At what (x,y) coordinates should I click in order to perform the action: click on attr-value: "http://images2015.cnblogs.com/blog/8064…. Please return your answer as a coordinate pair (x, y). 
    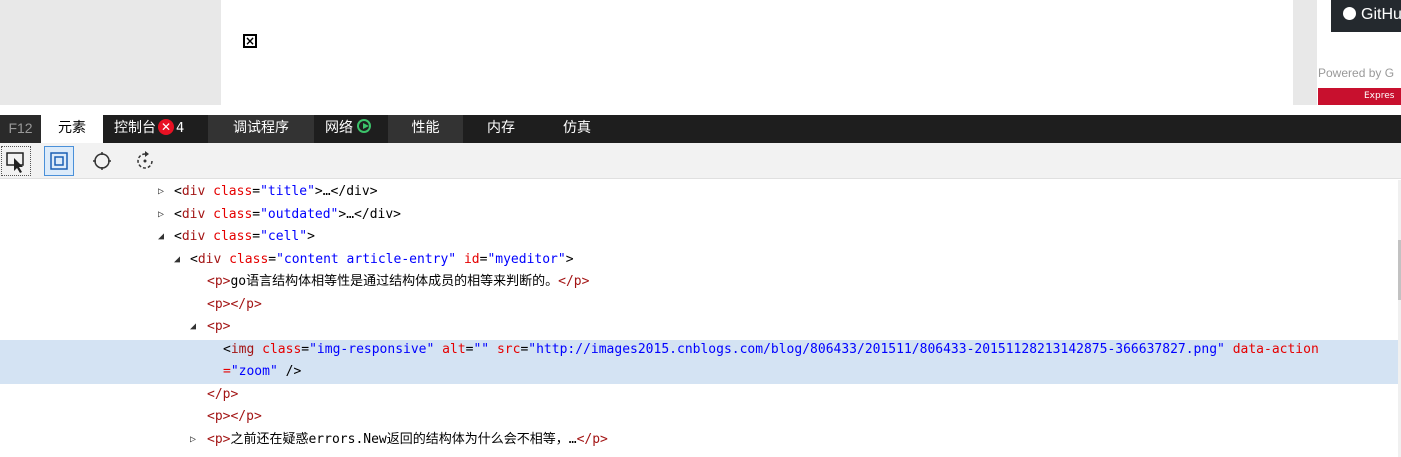
    Looking at the image, I should click on (876, 349).